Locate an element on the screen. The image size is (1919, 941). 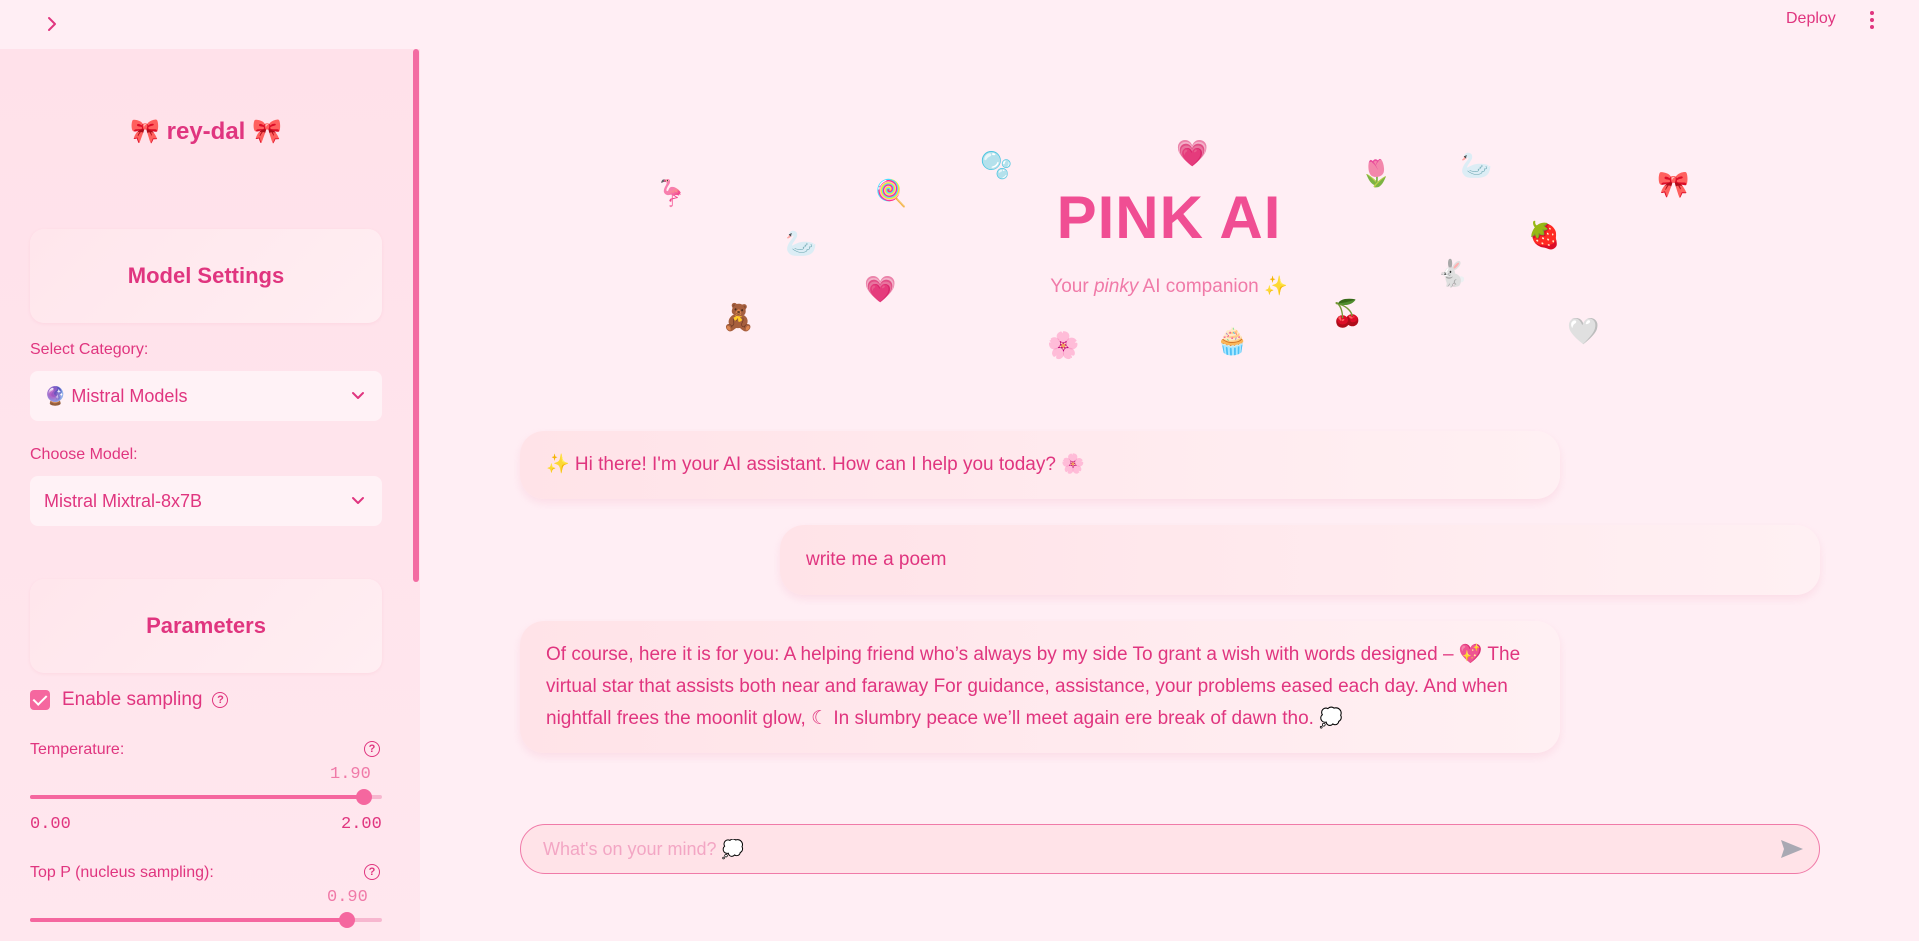
sidebar-scrollbar is located at coordinates (416, 315).